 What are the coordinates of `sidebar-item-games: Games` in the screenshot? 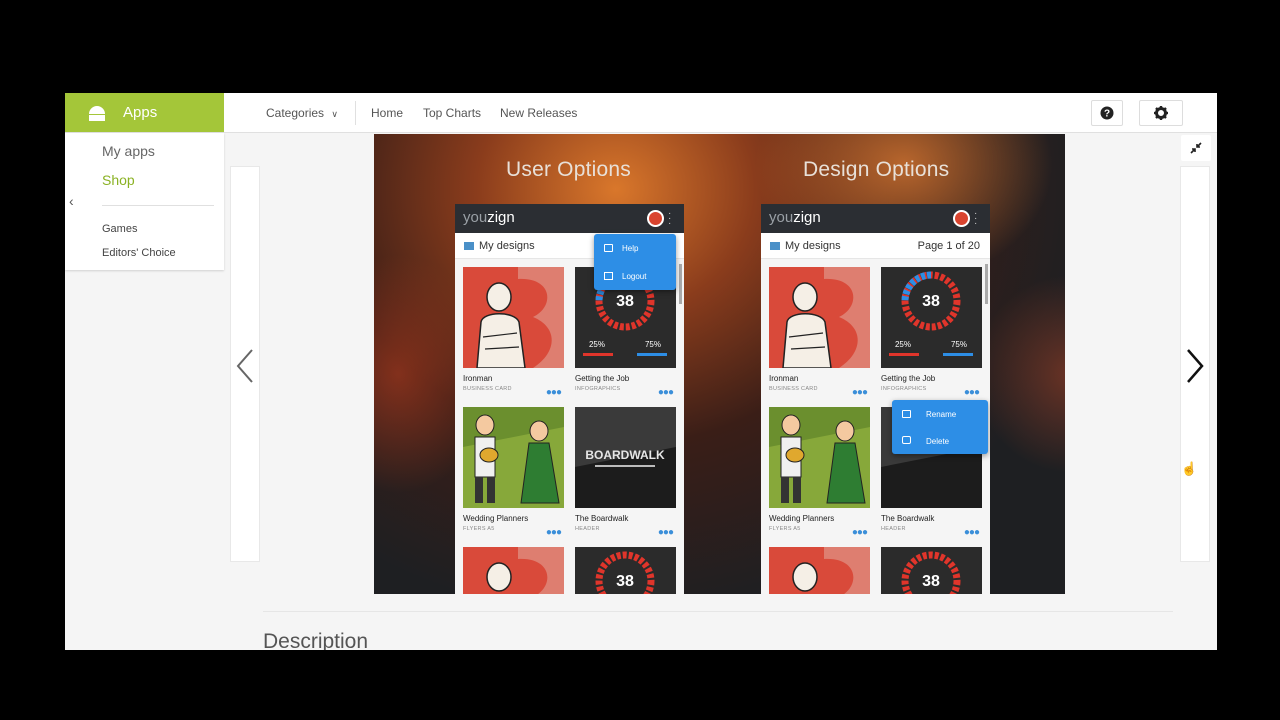 It's located at (119, 229).